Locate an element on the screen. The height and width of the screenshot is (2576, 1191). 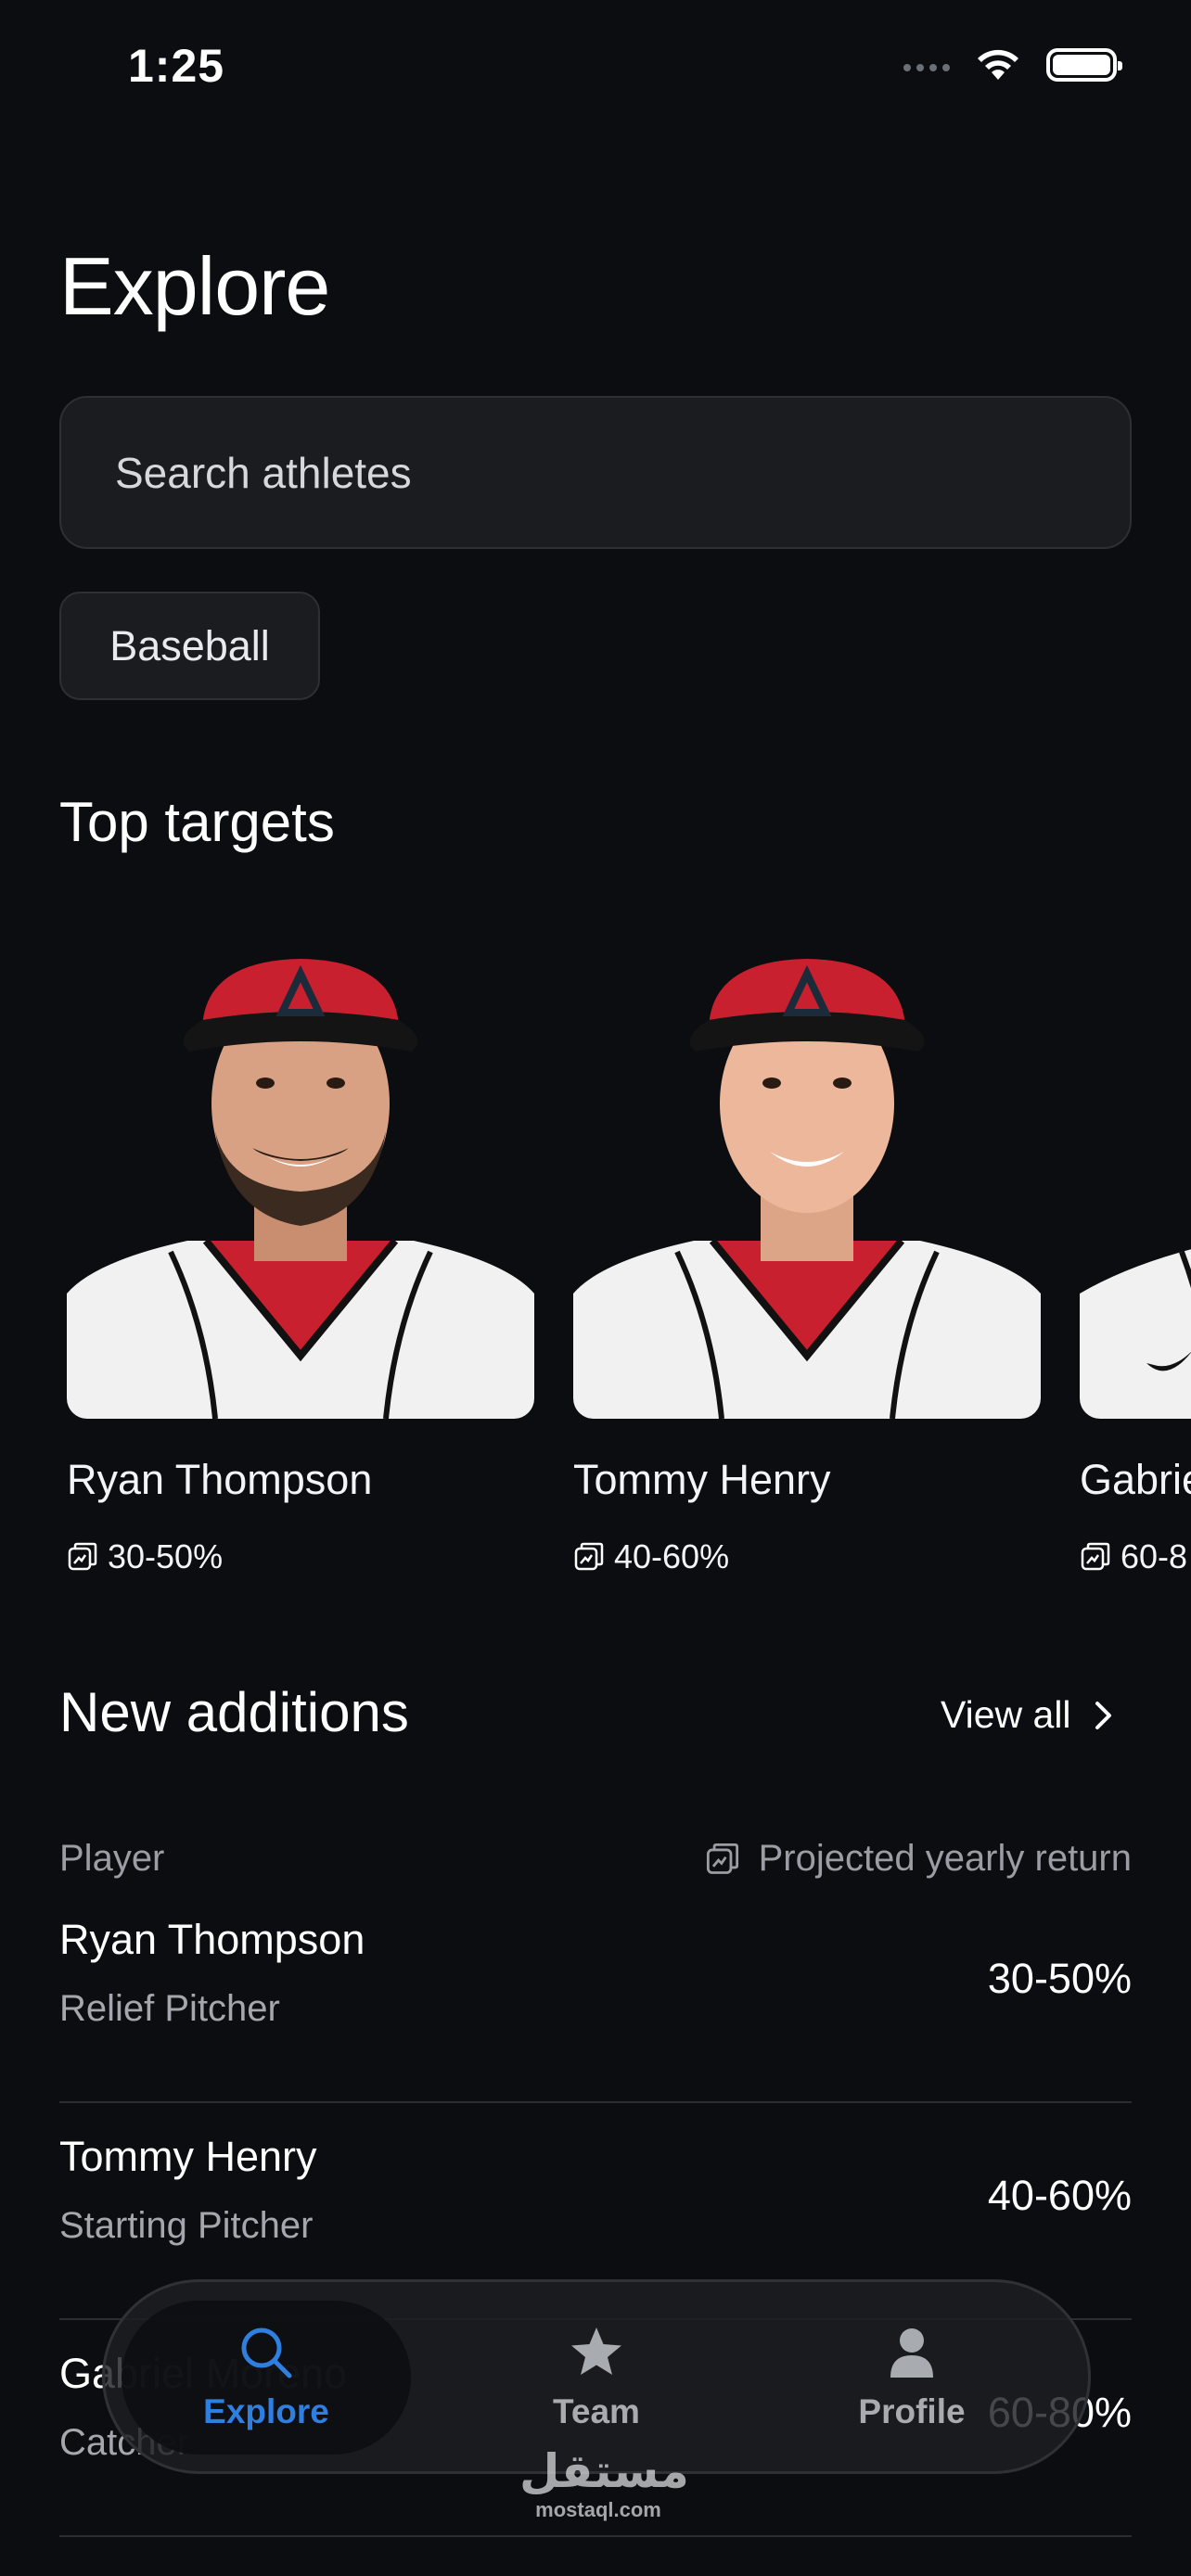
athlete-card: Gabrie 60-8 is located at coordinates (1136, 1251).